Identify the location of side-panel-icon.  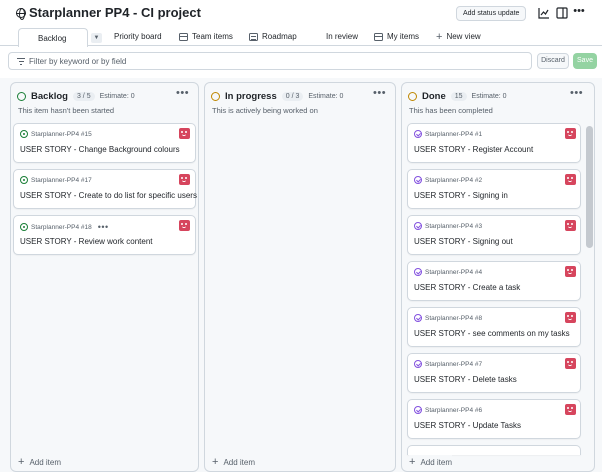
(562, 13).